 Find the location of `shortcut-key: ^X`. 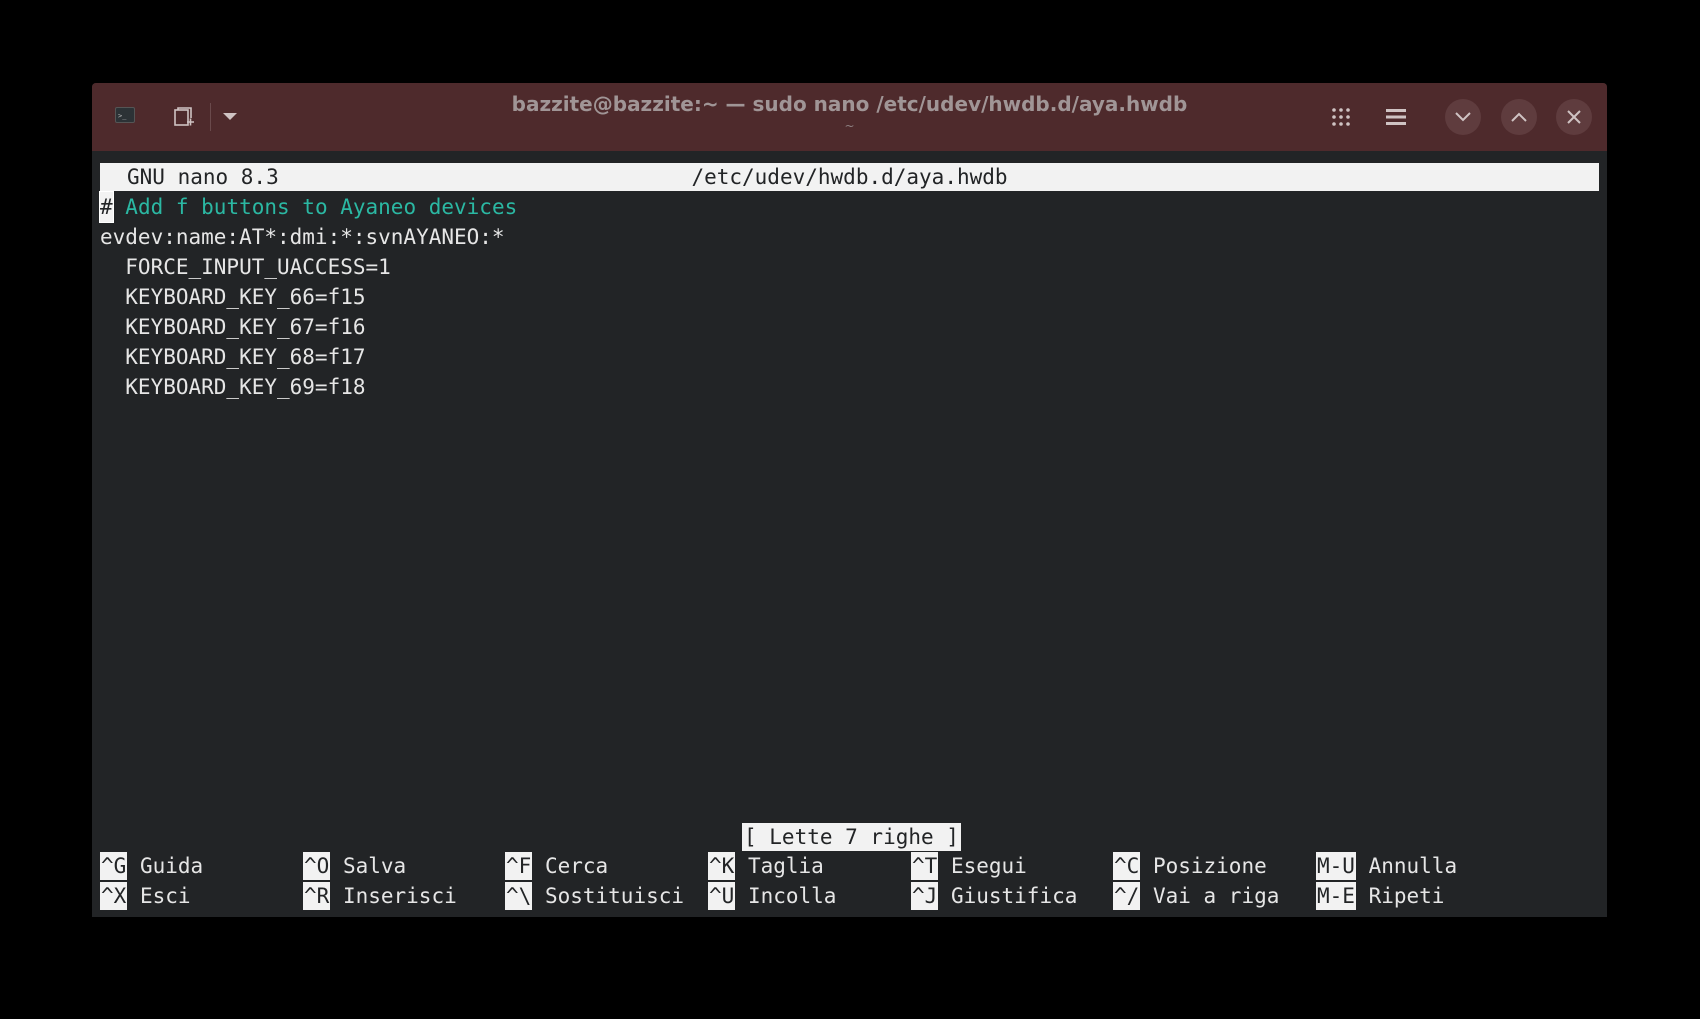

shortcut-key: ^X is located at coordinates (114, 896).